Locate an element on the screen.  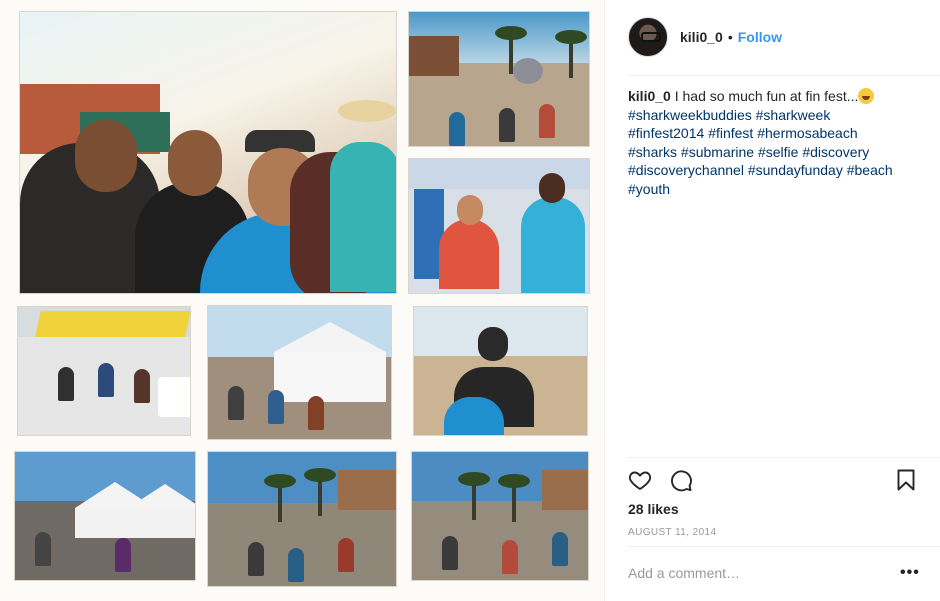
action-bar is located at coordinates (773, 480).